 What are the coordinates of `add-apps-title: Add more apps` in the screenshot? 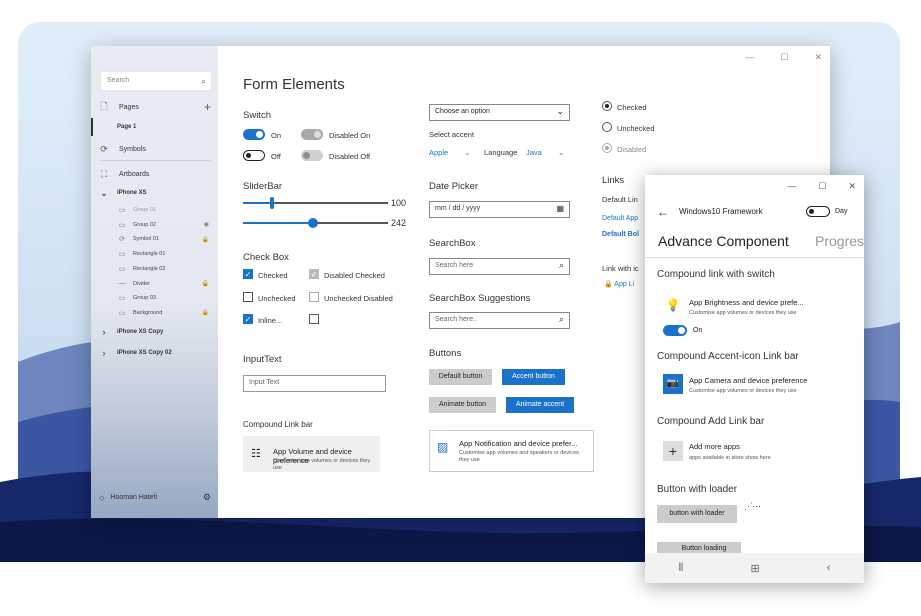 It's located at (714, 446).